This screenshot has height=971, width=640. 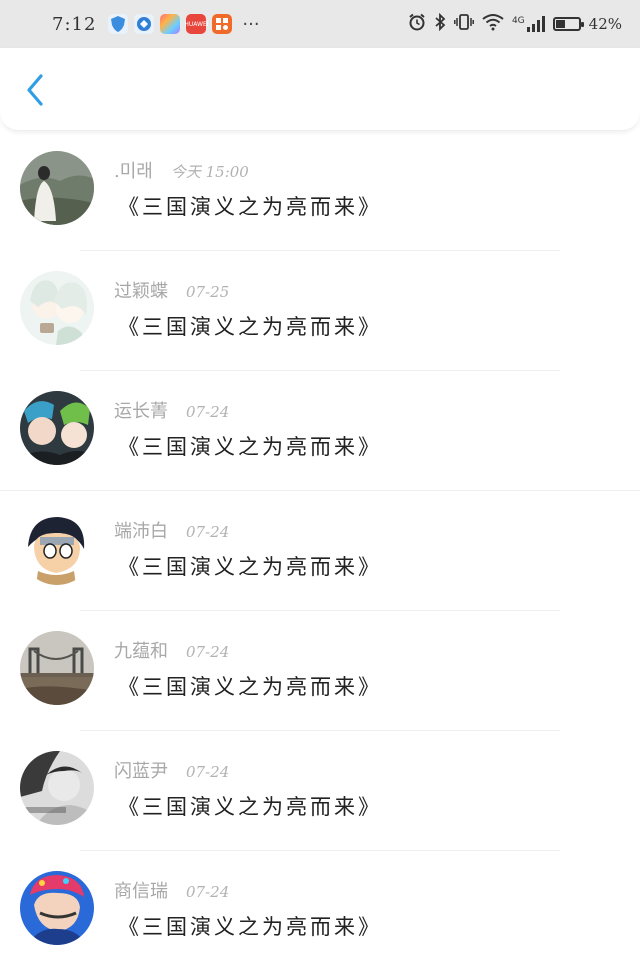 I want to click on status-time: 7:12, so click(x=74, y=24).